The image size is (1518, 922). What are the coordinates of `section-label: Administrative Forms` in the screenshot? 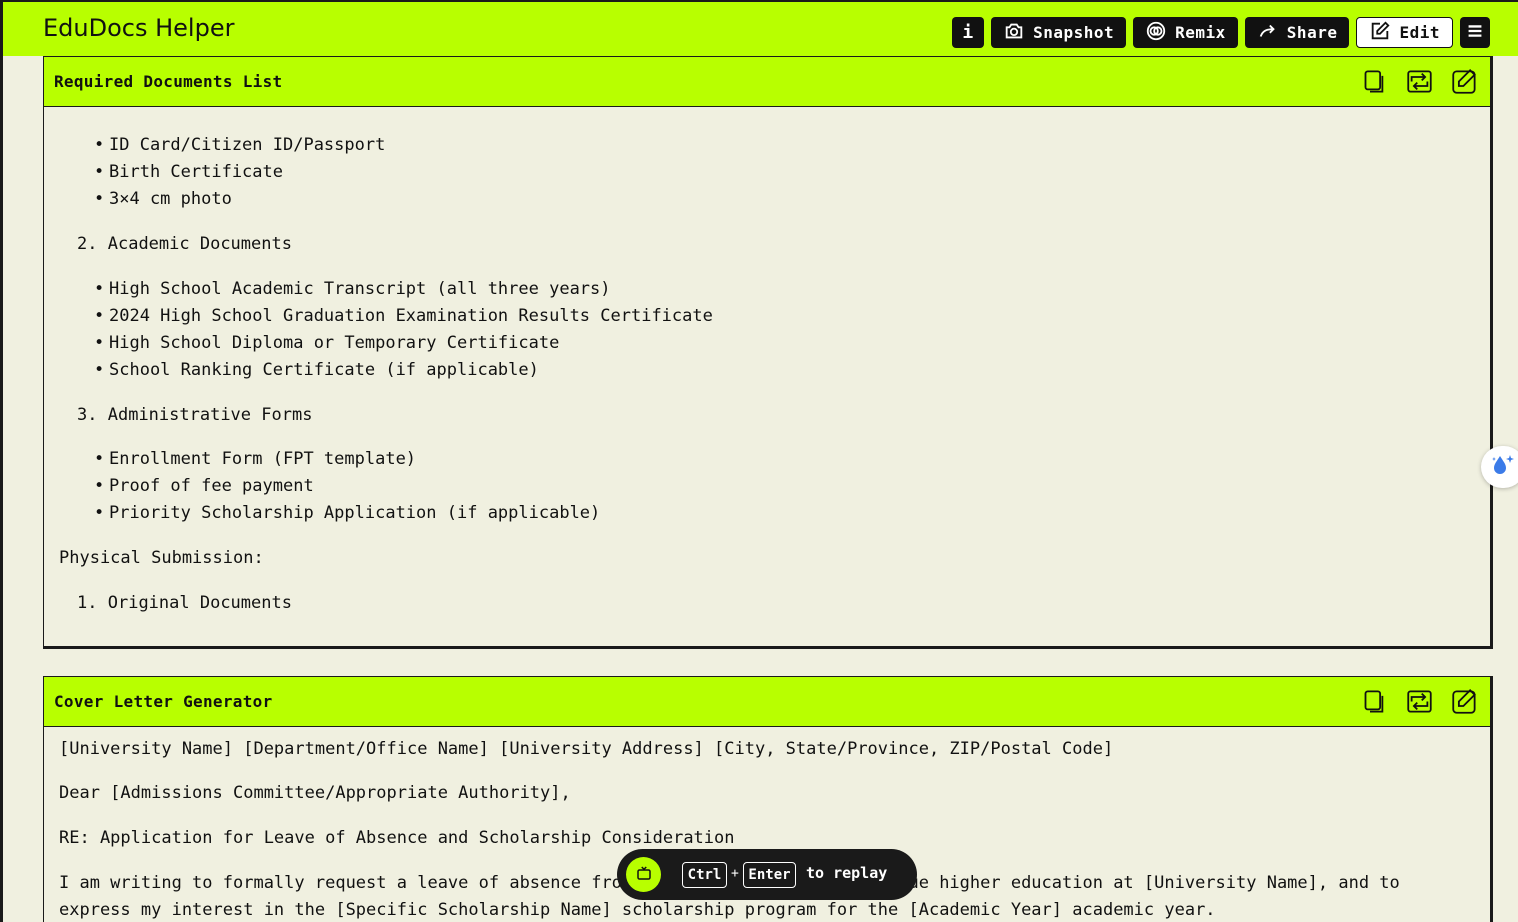 It's located at (210, 415).